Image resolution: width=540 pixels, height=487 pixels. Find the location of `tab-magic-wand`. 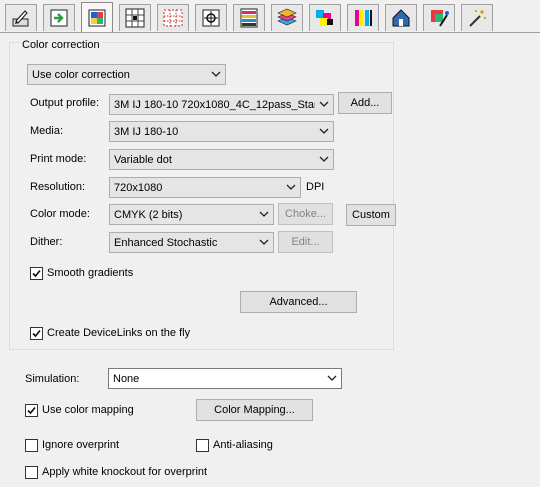

tab-magic-wand is located at coordinates (477, 17).